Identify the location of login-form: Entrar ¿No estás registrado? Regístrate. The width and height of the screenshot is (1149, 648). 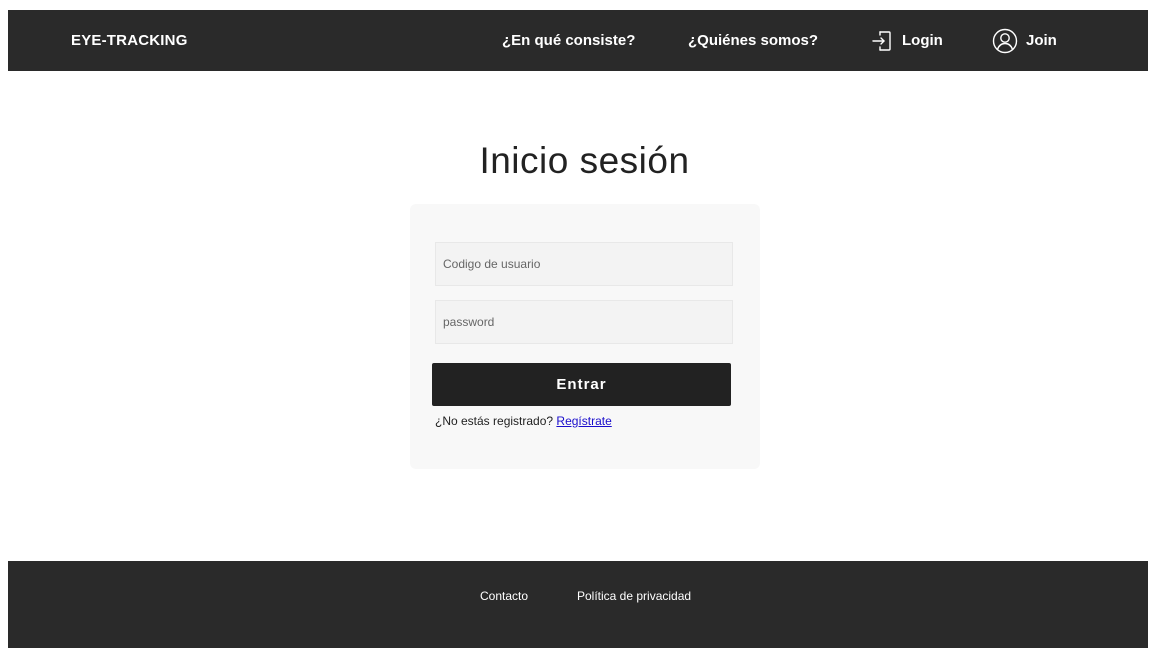
(585, 336).